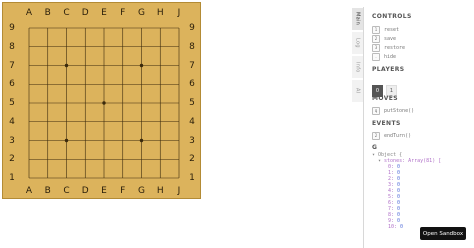  I want to click on tab-log-label: Log, so click(357, 43).